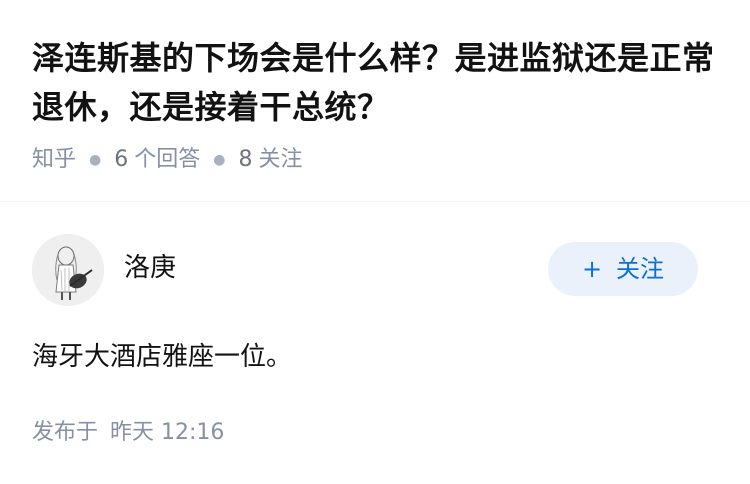 Image resolution: width=750 pixels, height=484 pixels. I want to click on answer-count-link: 6 个回答, so click(157, 159).